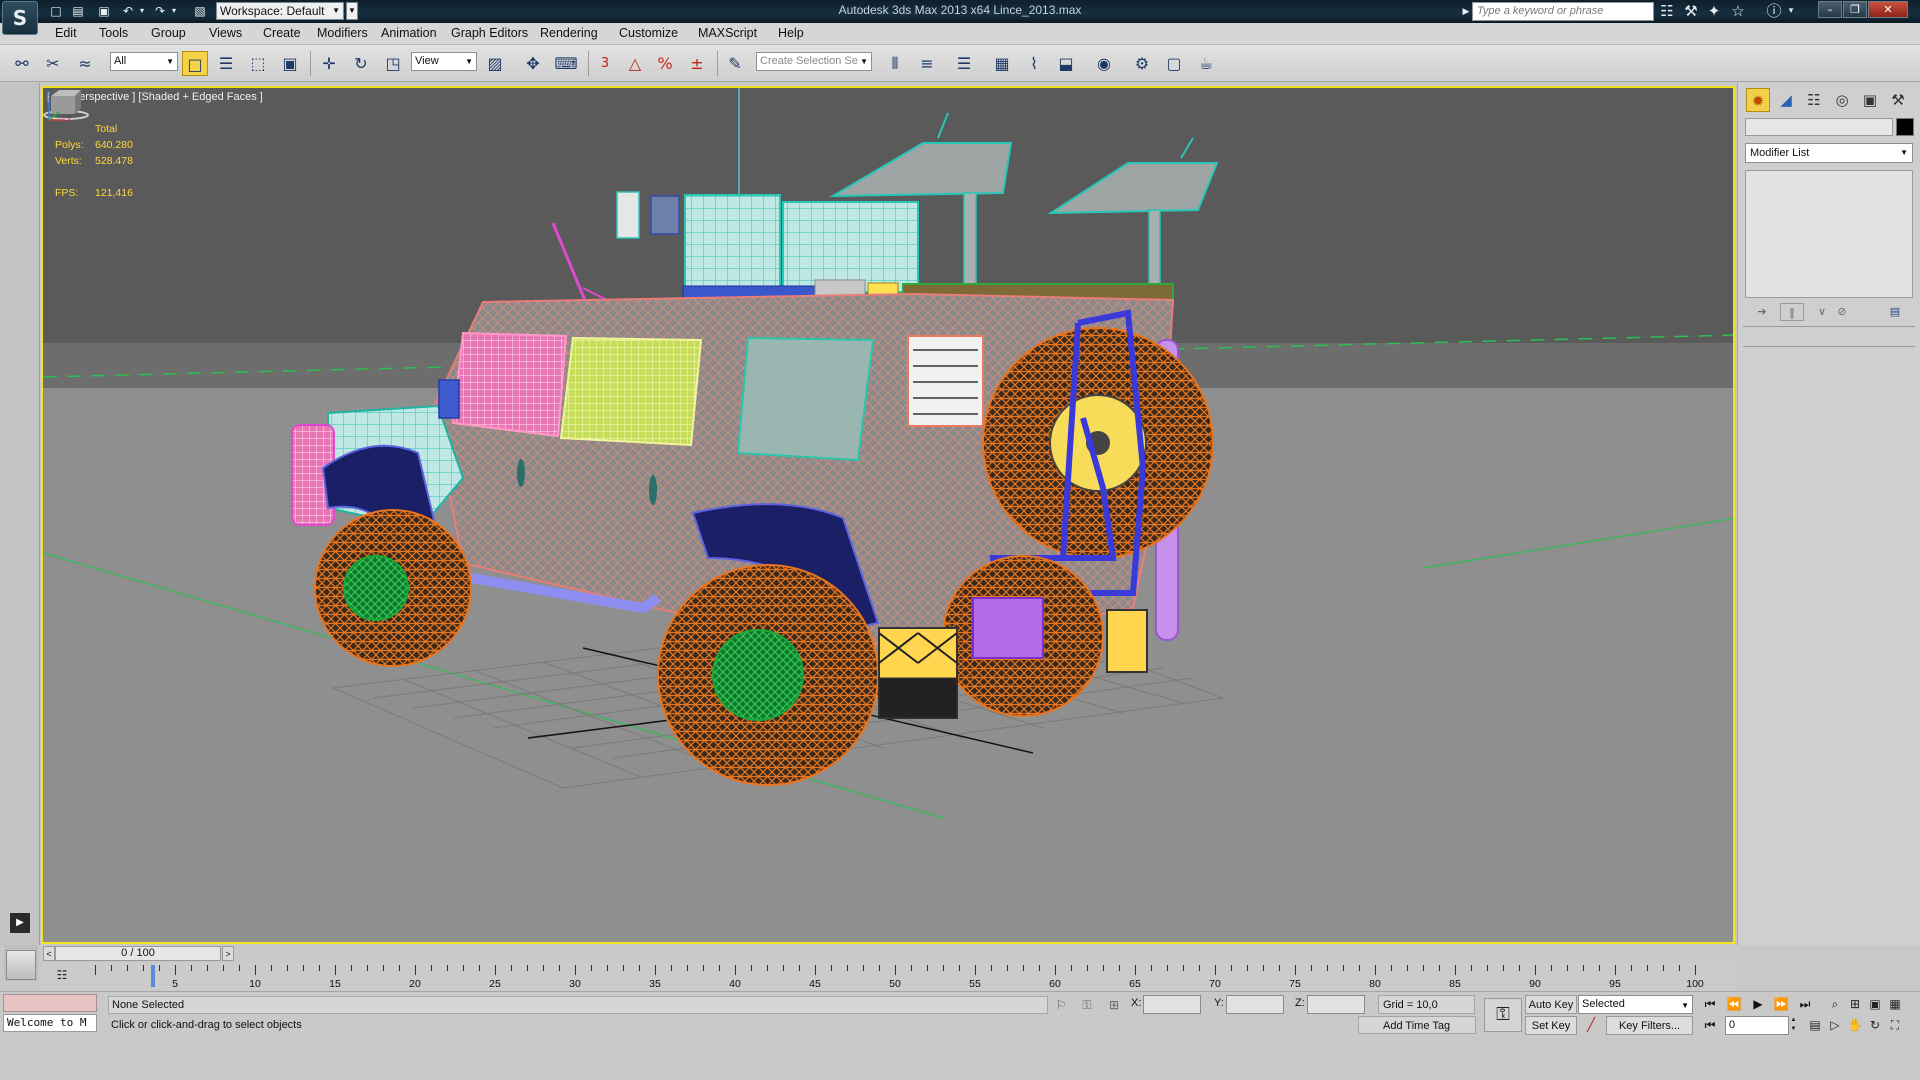  Describe the element at coordinates (1835, 1004) in the screenshot. I see `zoom-icon: ⌕` at that location.